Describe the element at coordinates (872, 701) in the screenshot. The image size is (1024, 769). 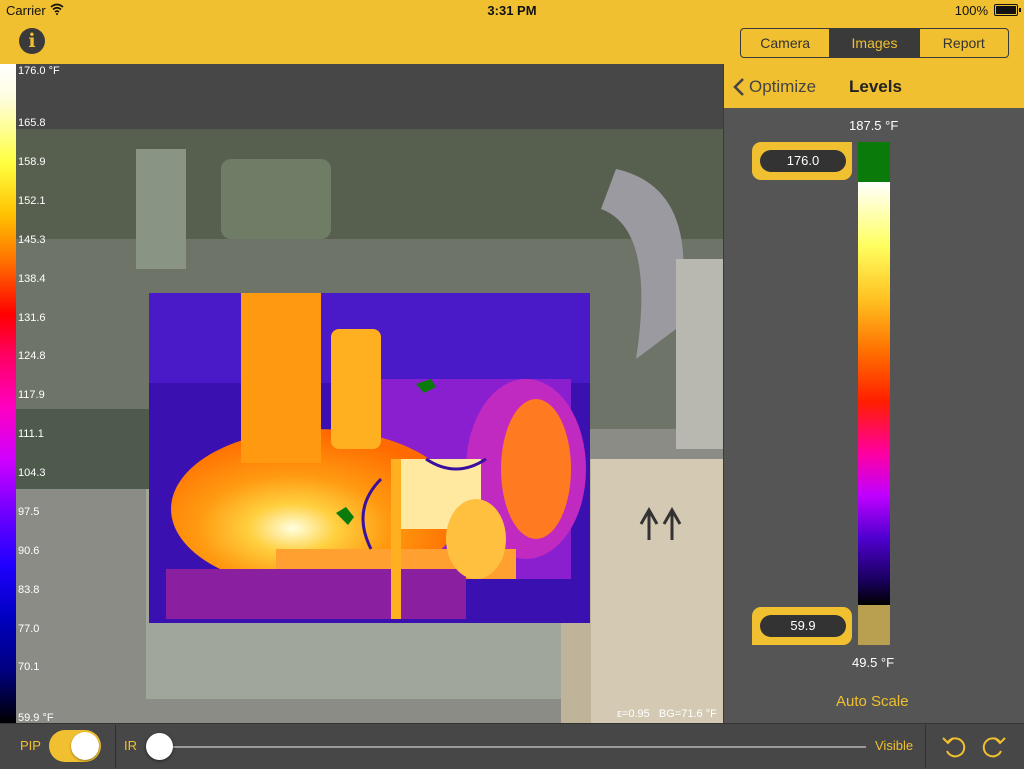
I see `auto-scale-button: Auto Scale` at that location.